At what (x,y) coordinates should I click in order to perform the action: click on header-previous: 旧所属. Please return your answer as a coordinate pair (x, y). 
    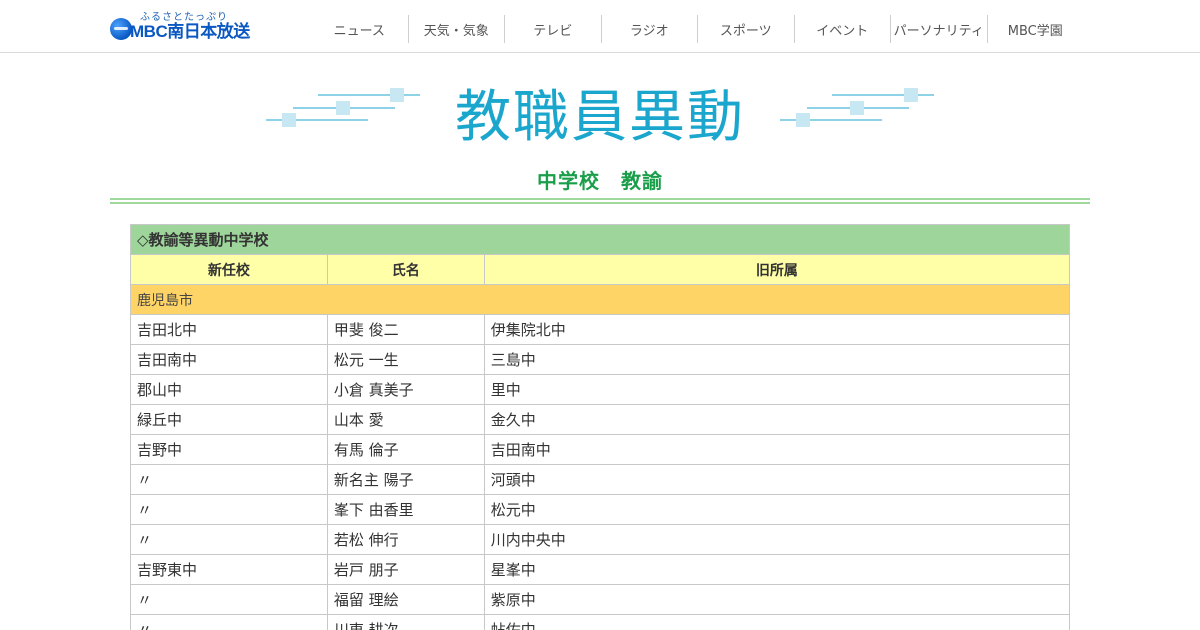
    Looking at the image, I should click on (777, 269).